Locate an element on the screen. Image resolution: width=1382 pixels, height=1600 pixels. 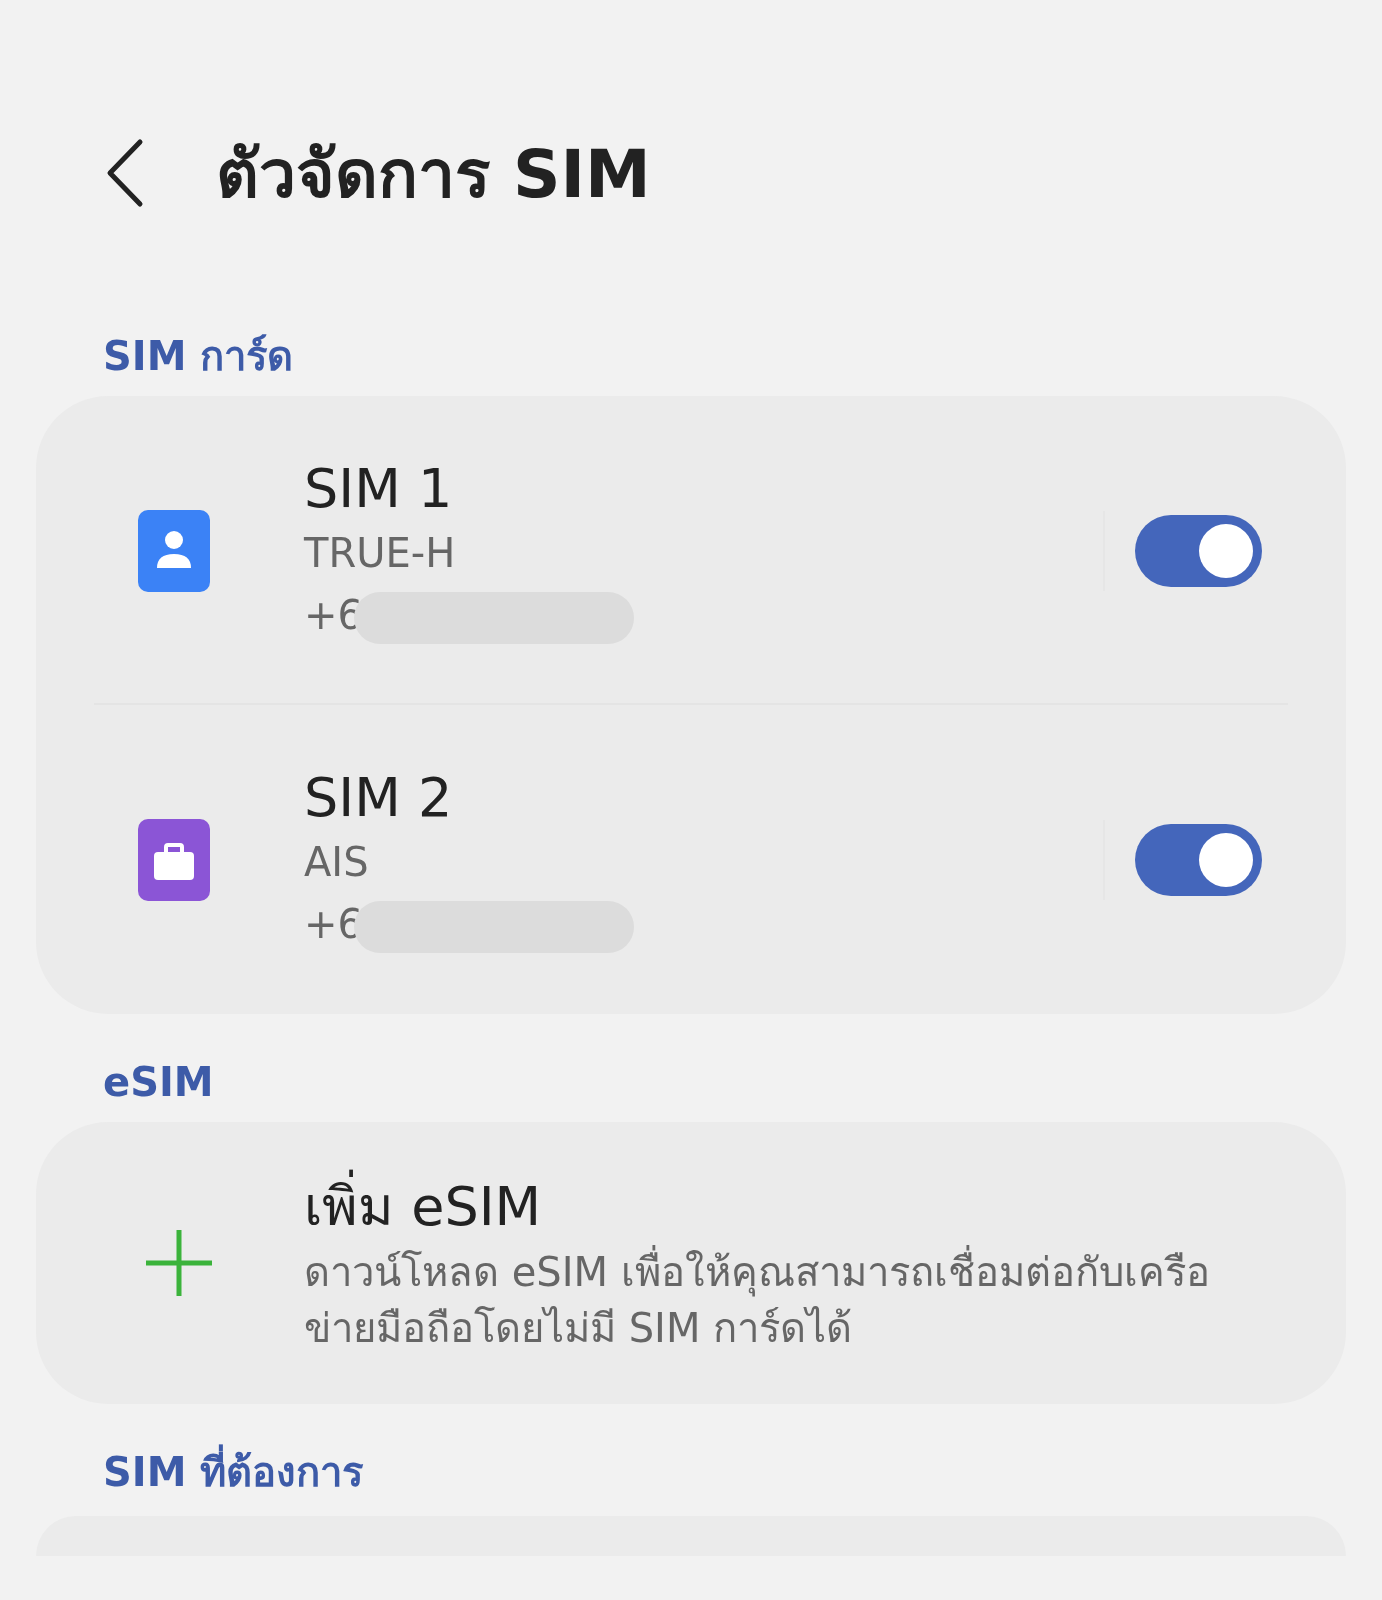
sim-name: SIM 2 is located at coordinates (379, 797).